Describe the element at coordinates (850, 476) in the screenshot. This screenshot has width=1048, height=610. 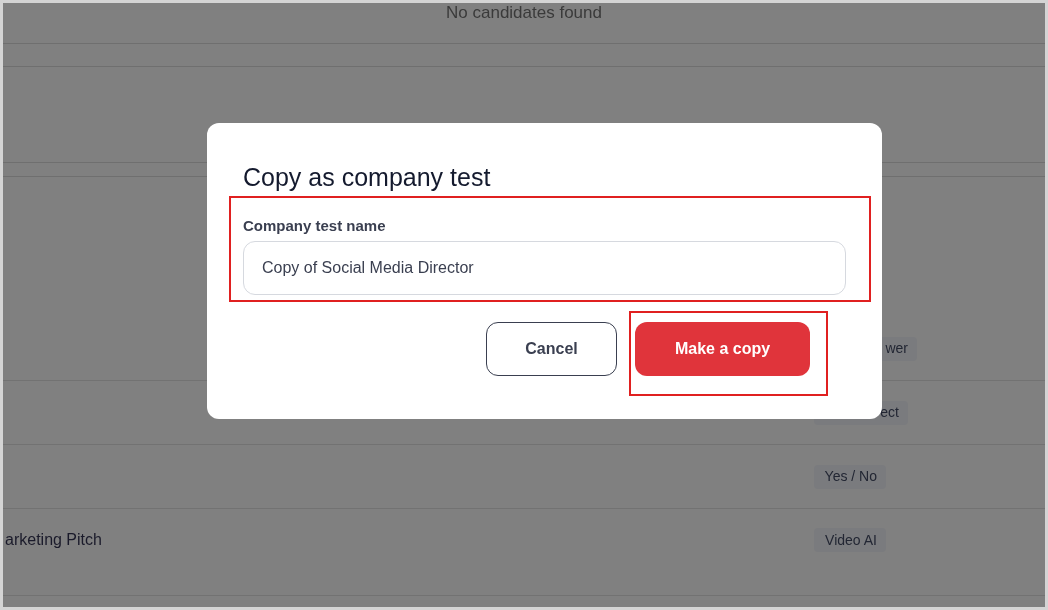
I see `type-tag: Yes / No` at that location.